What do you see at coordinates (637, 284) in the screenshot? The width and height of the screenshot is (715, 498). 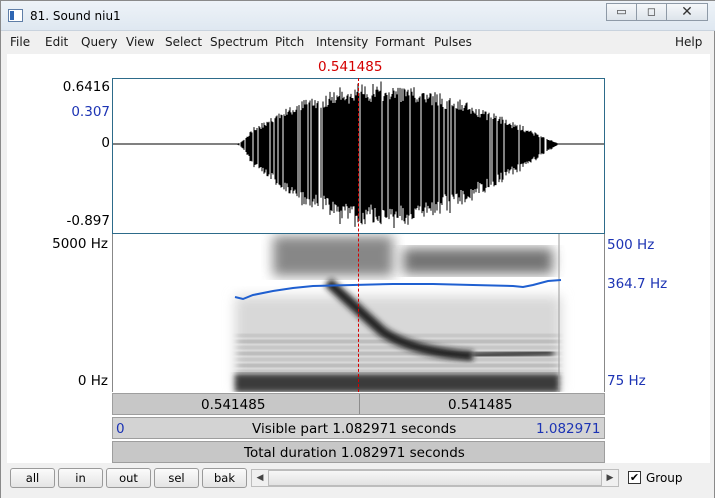 I see `pitch-value-label: 364.7 Hz` at bounding box center [637, 284].